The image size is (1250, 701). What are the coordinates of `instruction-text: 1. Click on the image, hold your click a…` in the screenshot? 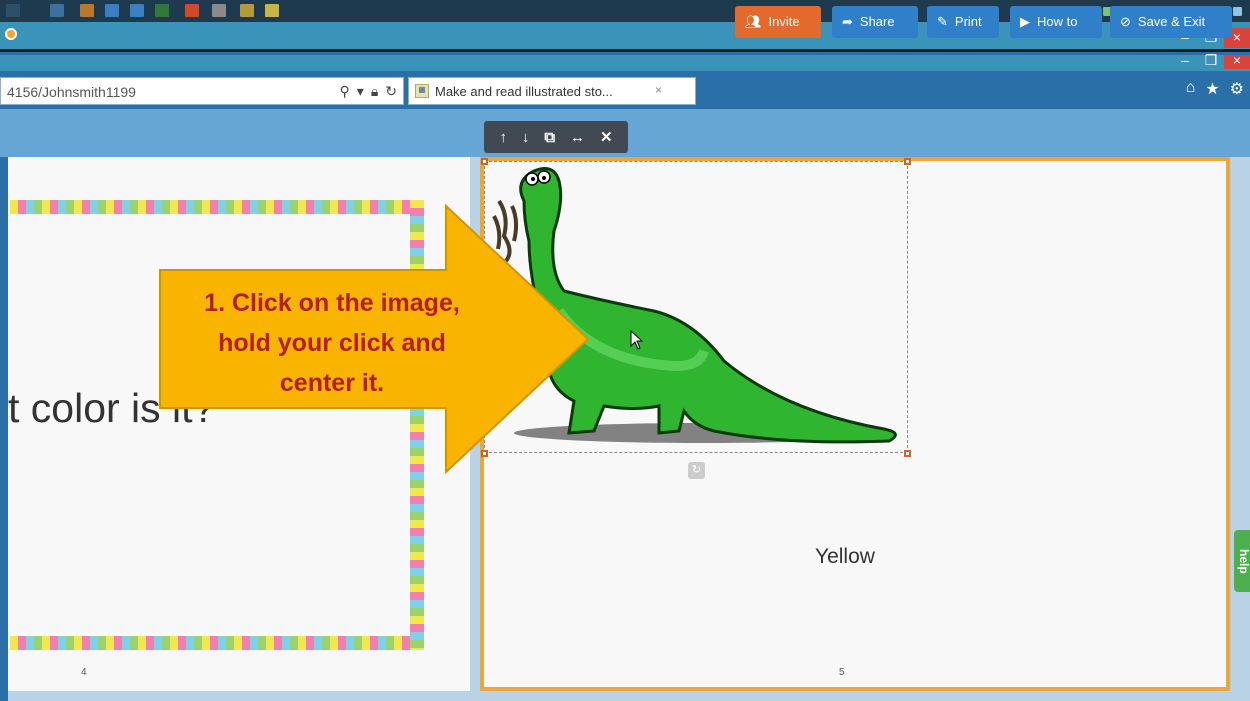 It's located at (332, 343).